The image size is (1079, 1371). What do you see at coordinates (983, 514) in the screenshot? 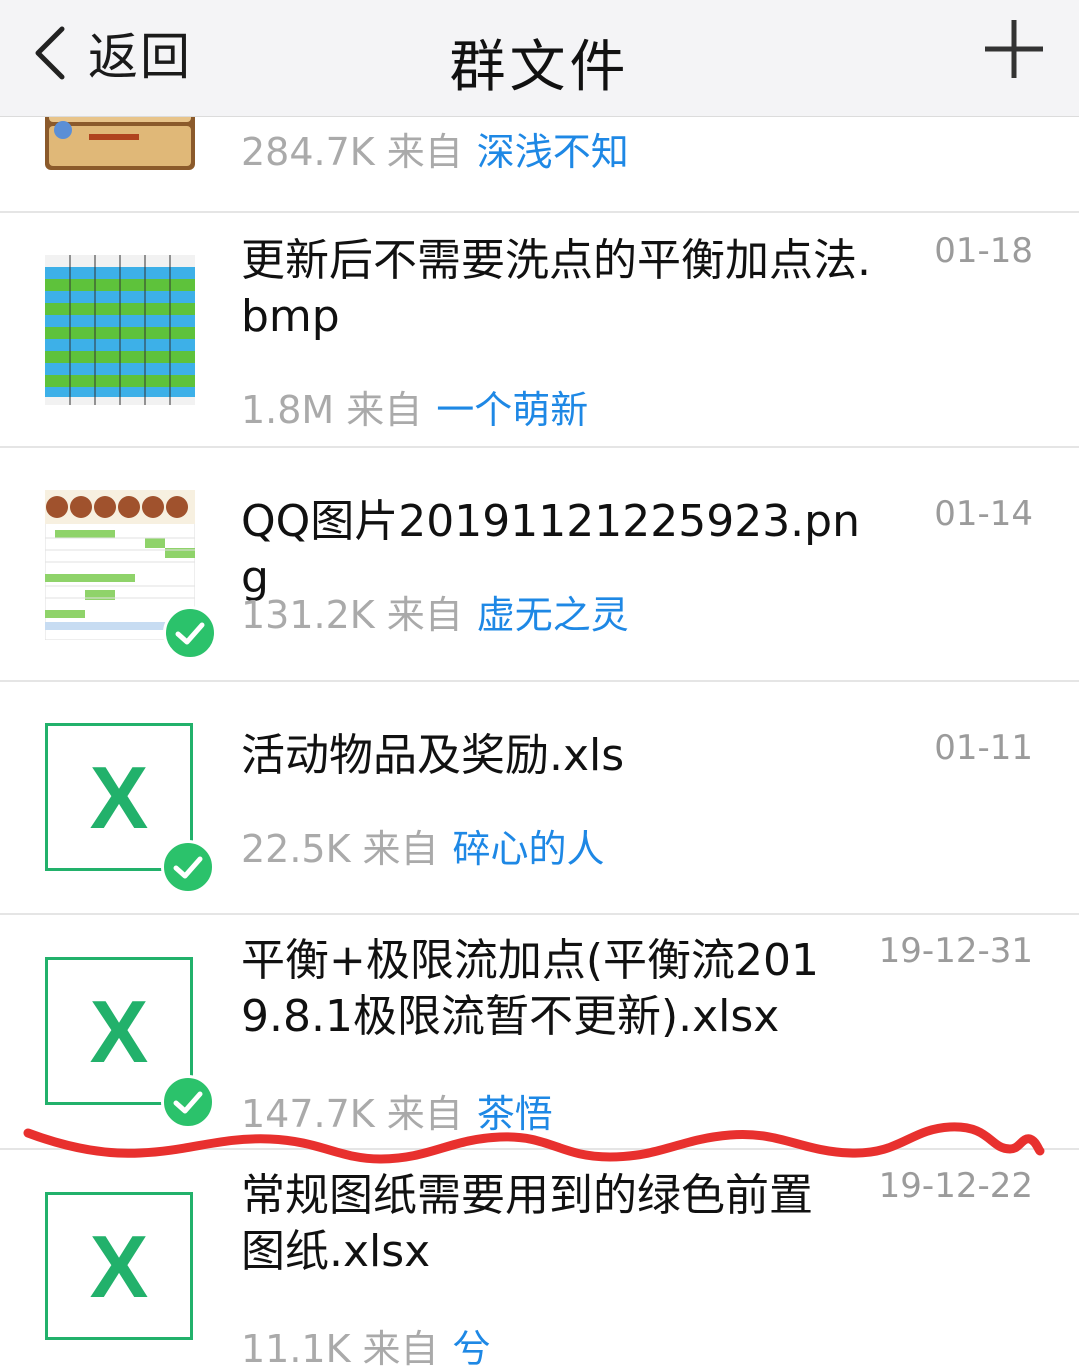
I see `file-date: 01-14` at bounding box center [983, 514].